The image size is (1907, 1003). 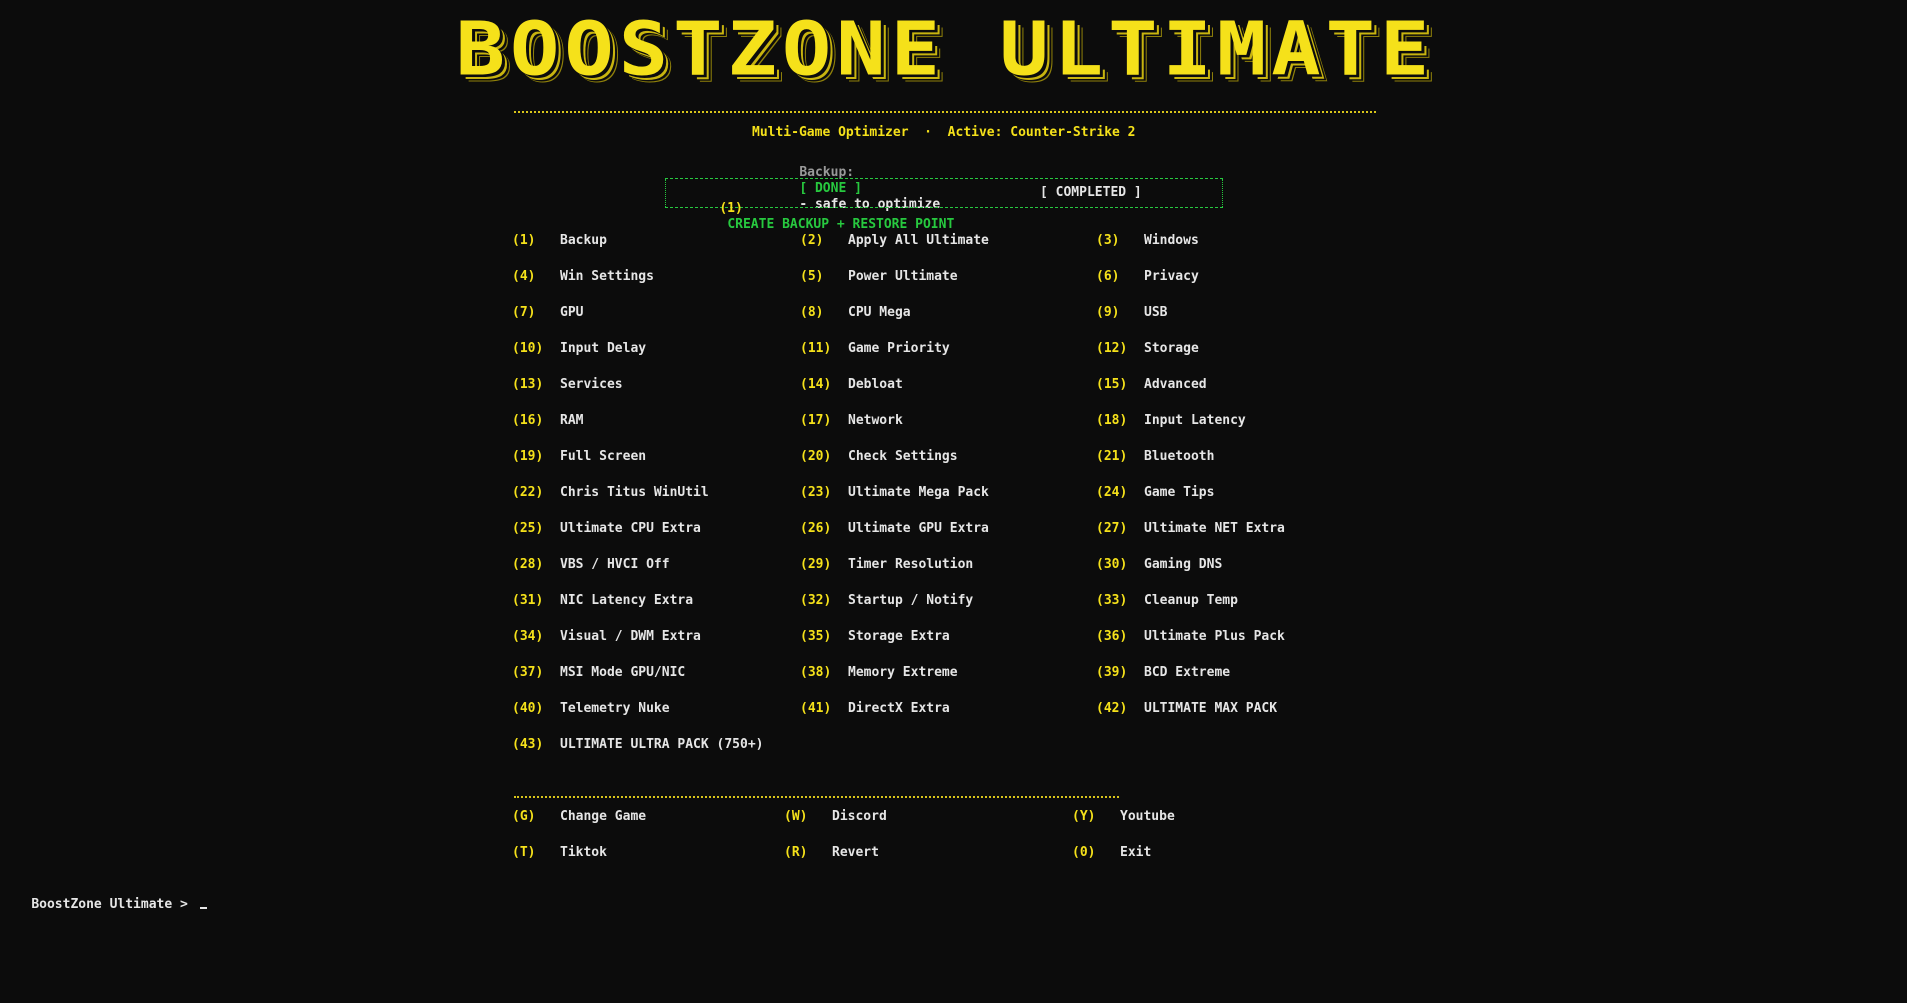 I want to click on menu-item-label: NIC Latency Extra, so click(x=627, y=600).